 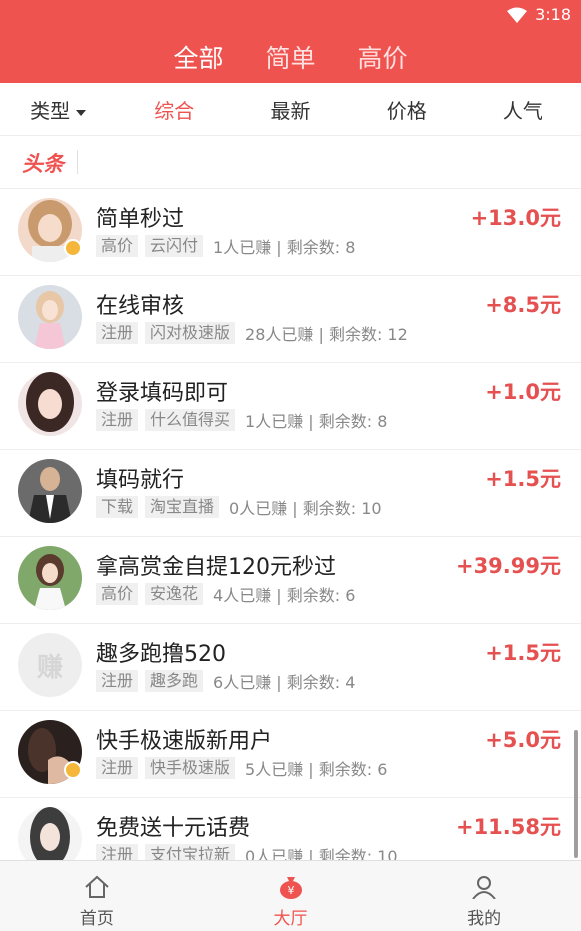 I want to click on task-meta: 注册 快手极速版 5人已赚 | 剩余数: 6, so click(x=241, y=768).